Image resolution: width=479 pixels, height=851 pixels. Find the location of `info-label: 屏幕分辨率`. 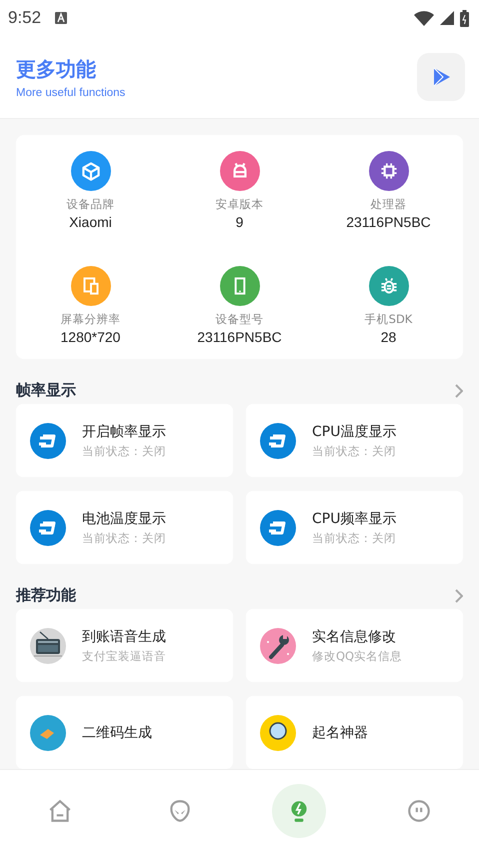

info-label: 屏幕分辨率 is located at coordinates (90, 319).